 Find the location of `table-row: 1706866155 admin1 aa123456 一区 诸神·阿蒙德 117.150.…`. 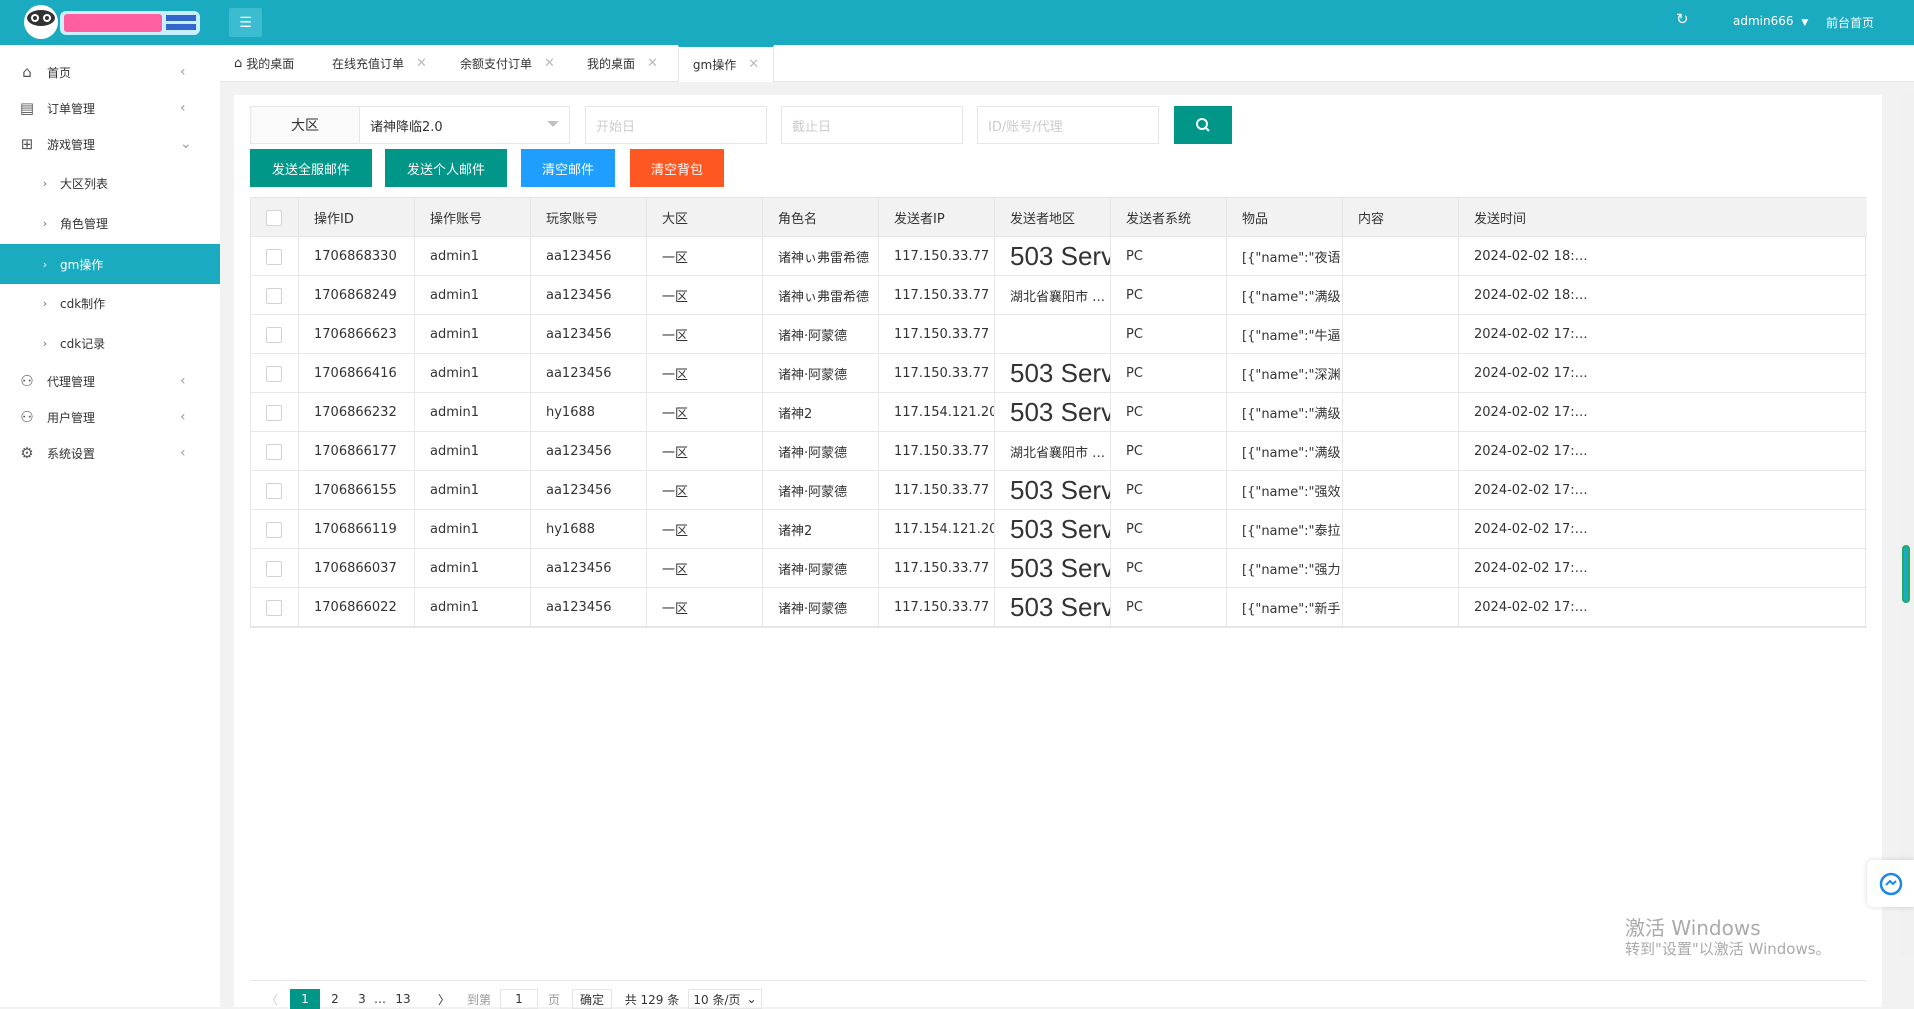

table-row: 1706866155 admin1 aa123456 一区 诸神·阿蒙德 117.150.… is located at coordinates (1059, 490).